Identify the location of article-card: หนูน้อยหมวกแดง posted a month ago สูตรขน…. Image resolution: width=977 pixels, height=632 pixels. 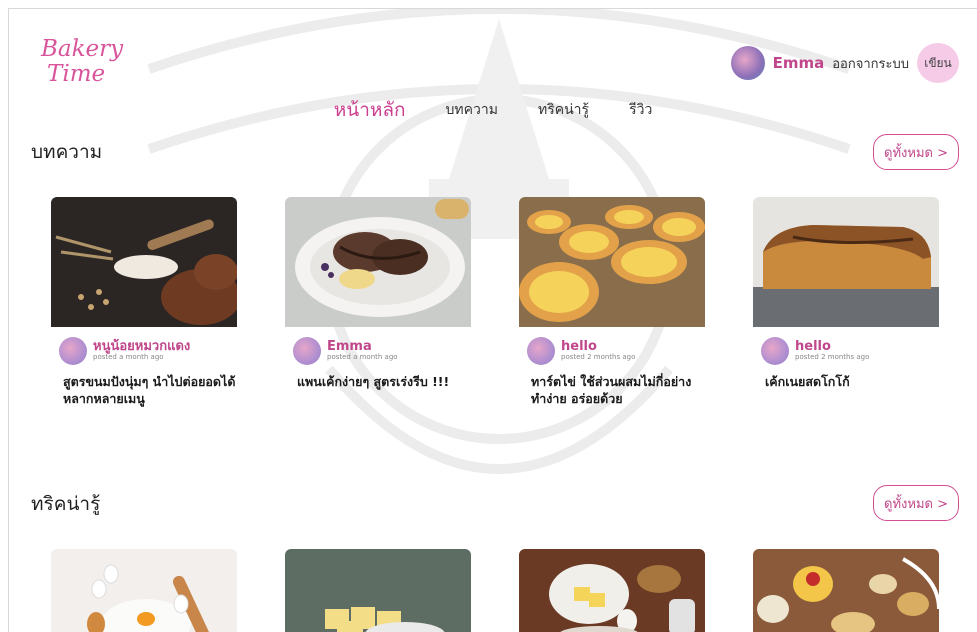
(144, 302).